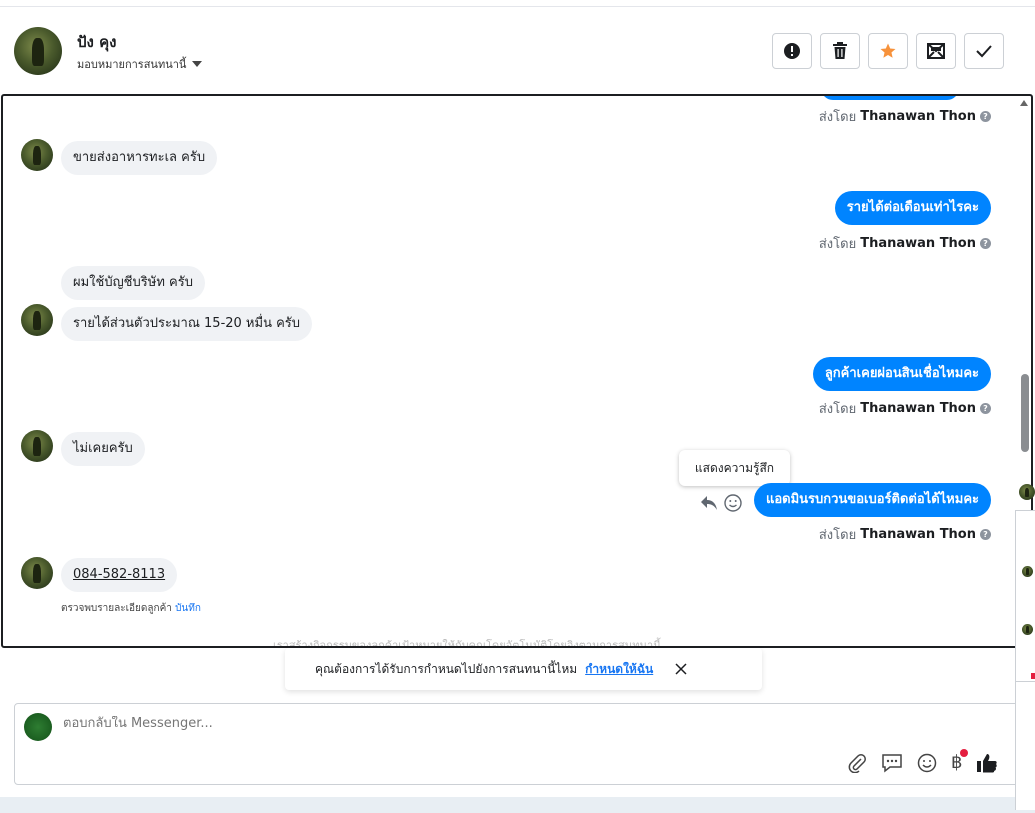 This screenshot has width=1035, height=813. Describe the element at coordinates (1025, 681) in the screenshot. I see `side-divider` at that location.